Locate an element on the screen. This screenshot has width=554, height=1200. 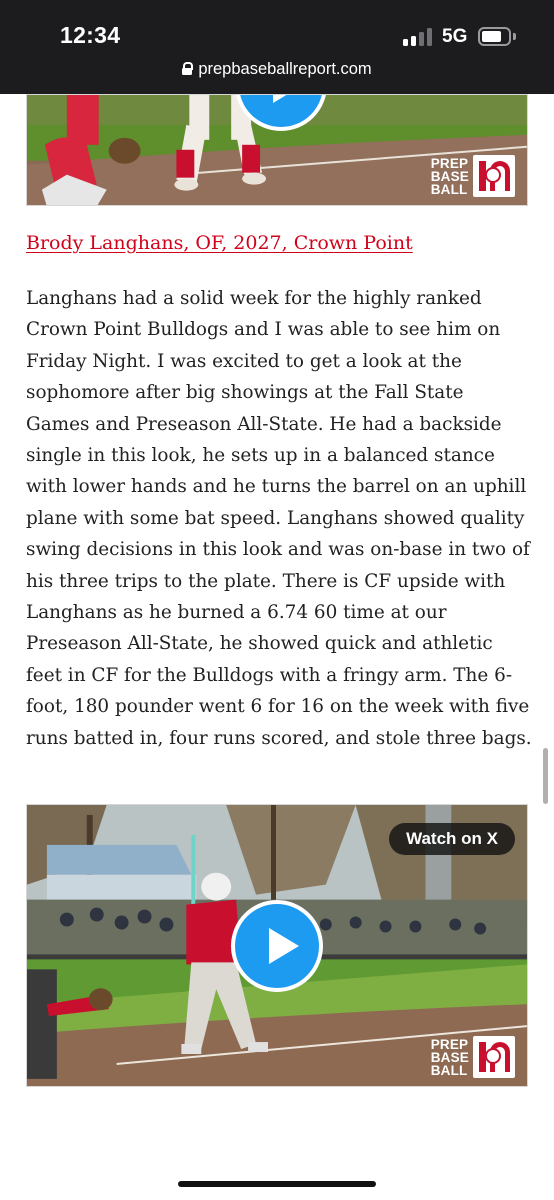
lock-icon is located at coordinates (188, 68).